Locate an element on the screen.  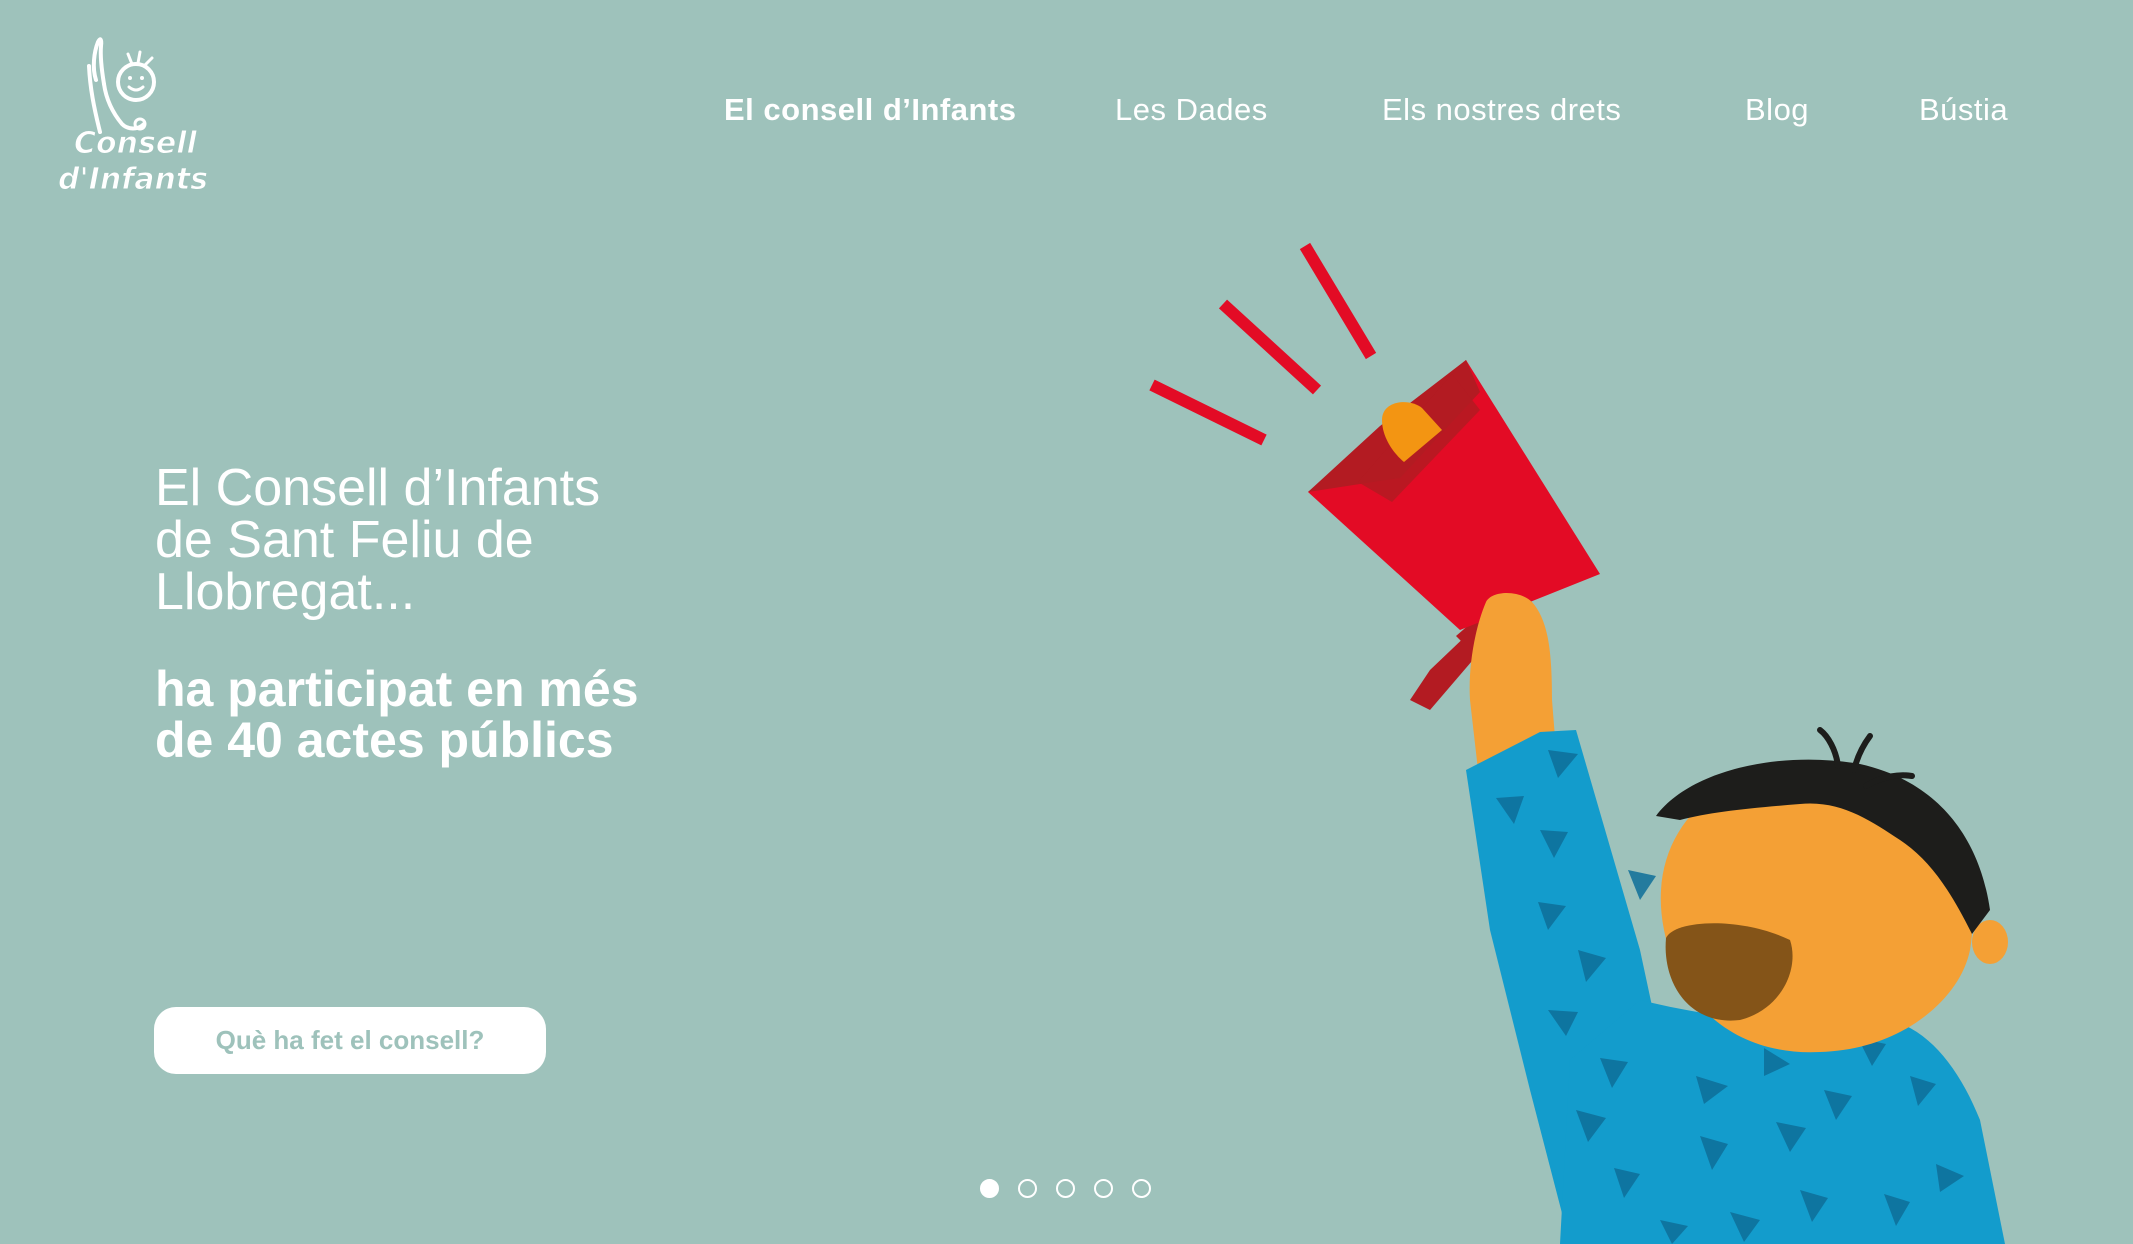
nav-item-el-consell: El consell d’Infants is located at coordinates (870, 110).